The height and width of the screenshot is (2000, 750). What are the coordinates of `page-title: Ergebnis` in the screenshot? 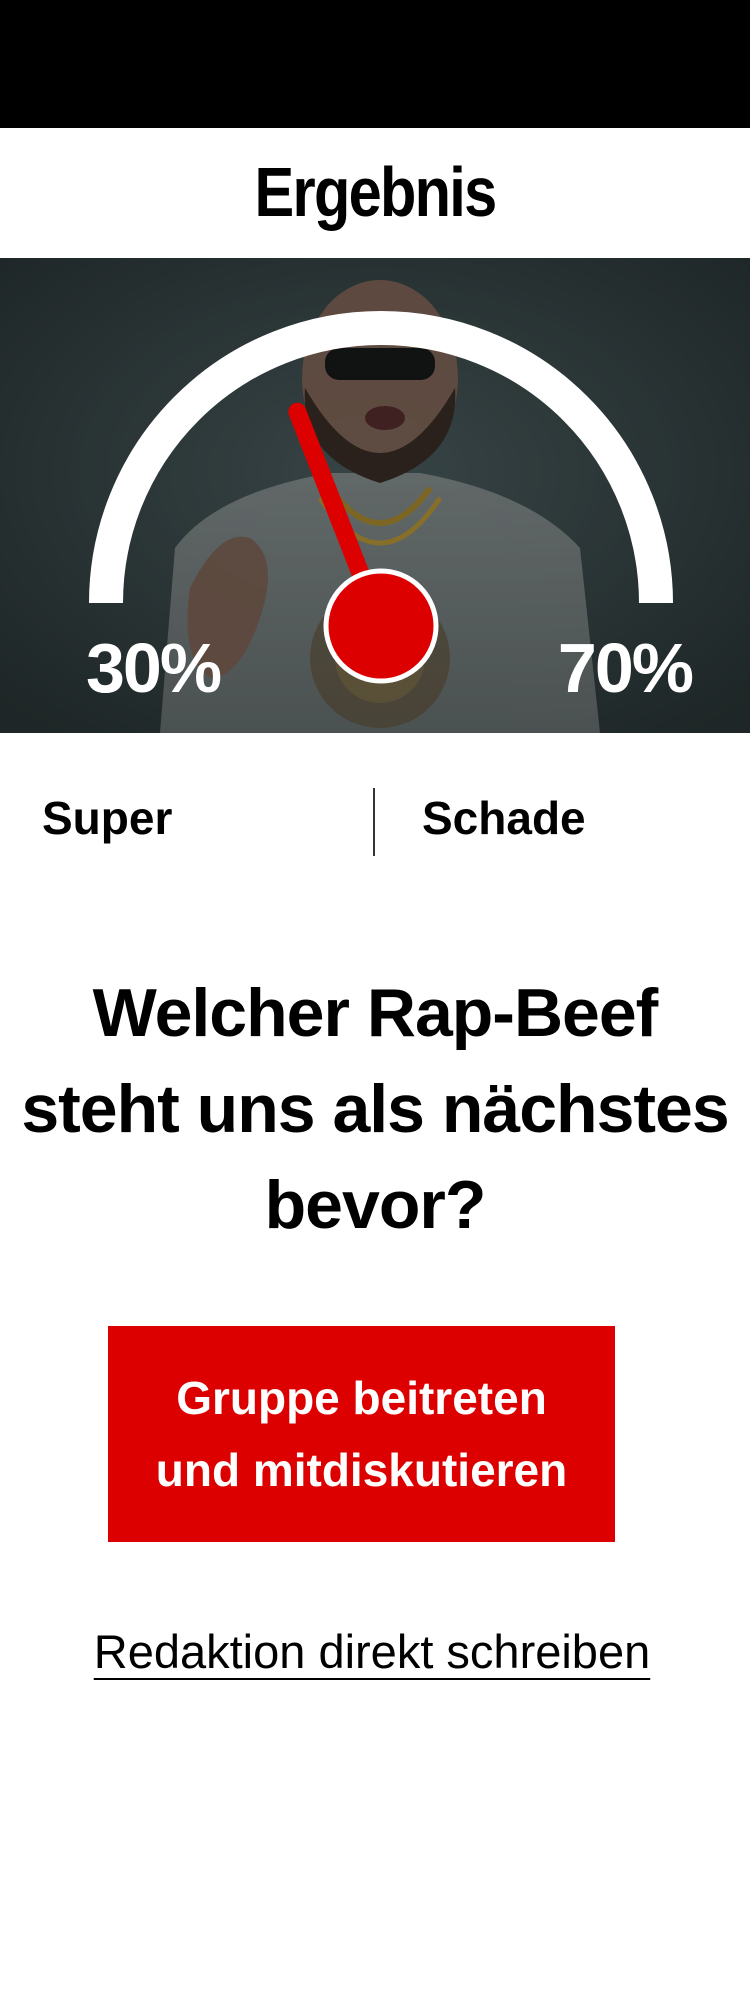 It's located at (375, 192).